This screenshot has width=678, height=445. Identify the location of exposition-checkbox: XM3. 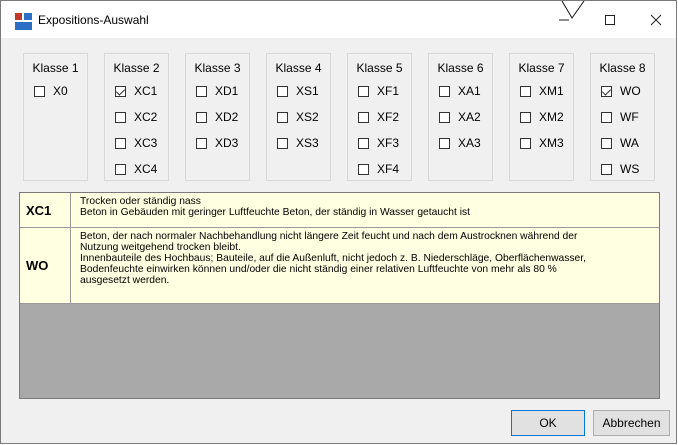
(555, 143).